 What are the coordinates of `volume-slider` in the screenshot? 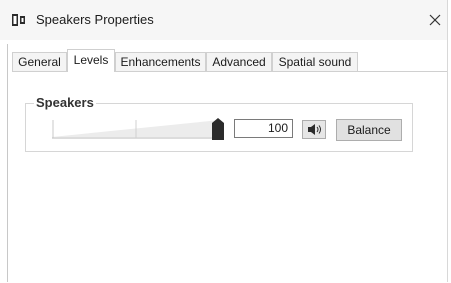 It's located at (136, 128).